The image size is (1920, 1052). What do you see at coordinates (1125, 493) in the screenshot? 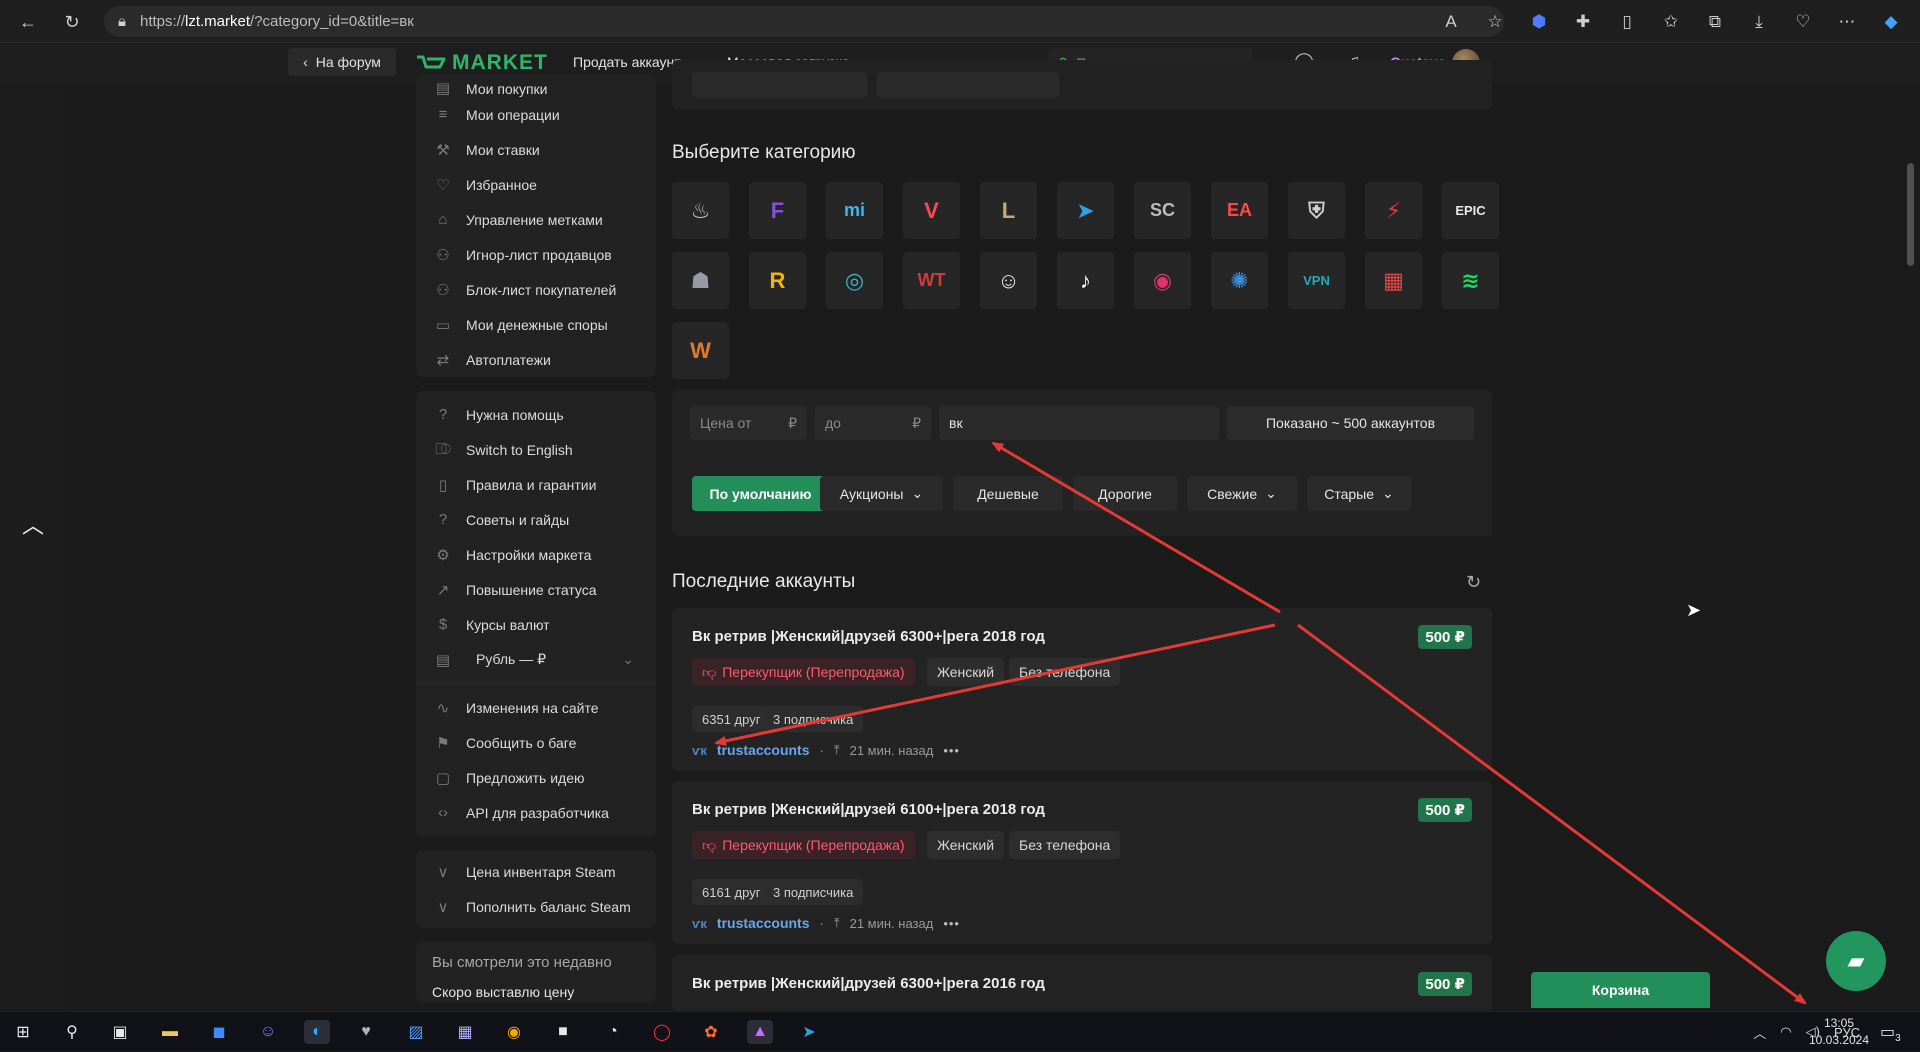
I see `sort-button: Дорогие` at bounding box center [1125, 493].